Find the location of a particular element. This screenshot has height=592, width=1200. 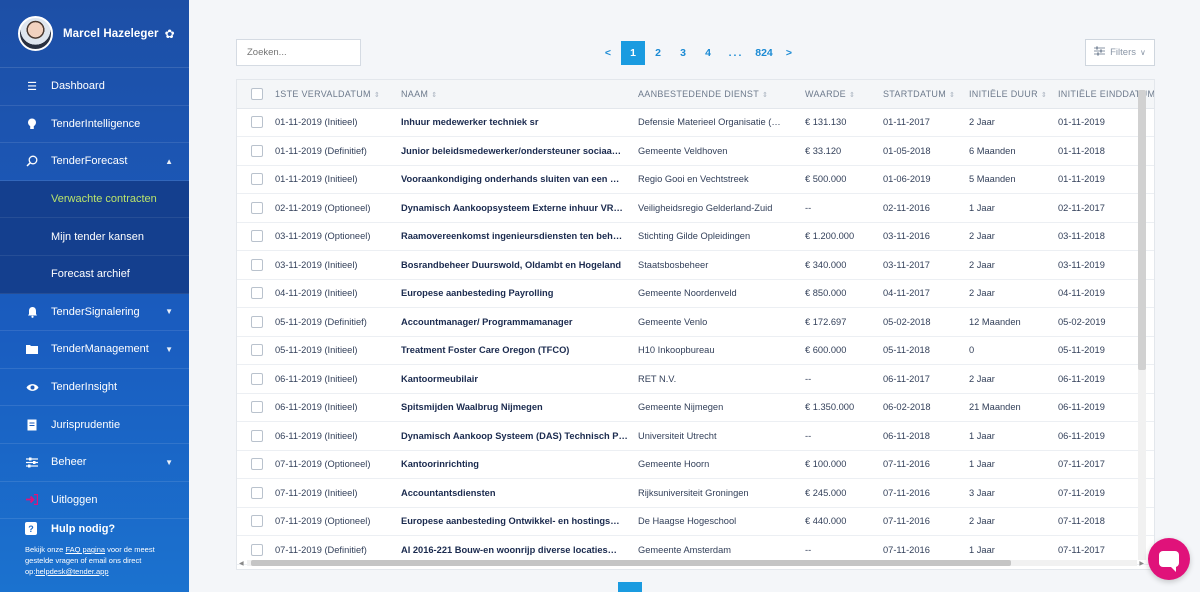

cell-initiele-duur: 5 Maanden is located at coordinates (992, 179).